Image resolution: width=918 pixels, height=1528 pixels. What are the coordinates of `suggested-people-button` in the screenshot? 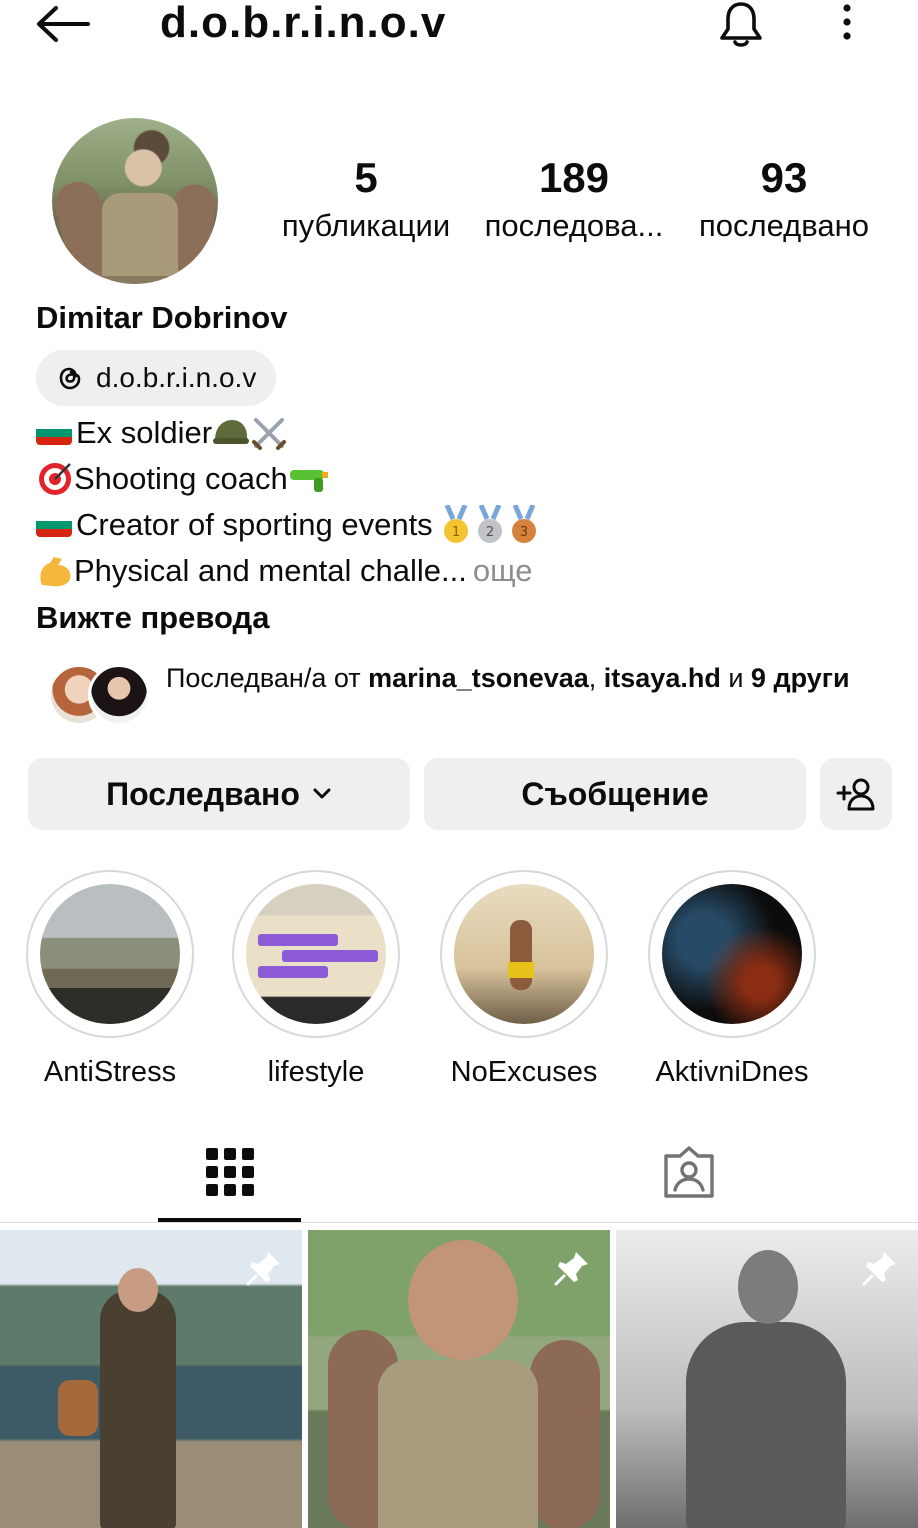 It's located at (856, 794).